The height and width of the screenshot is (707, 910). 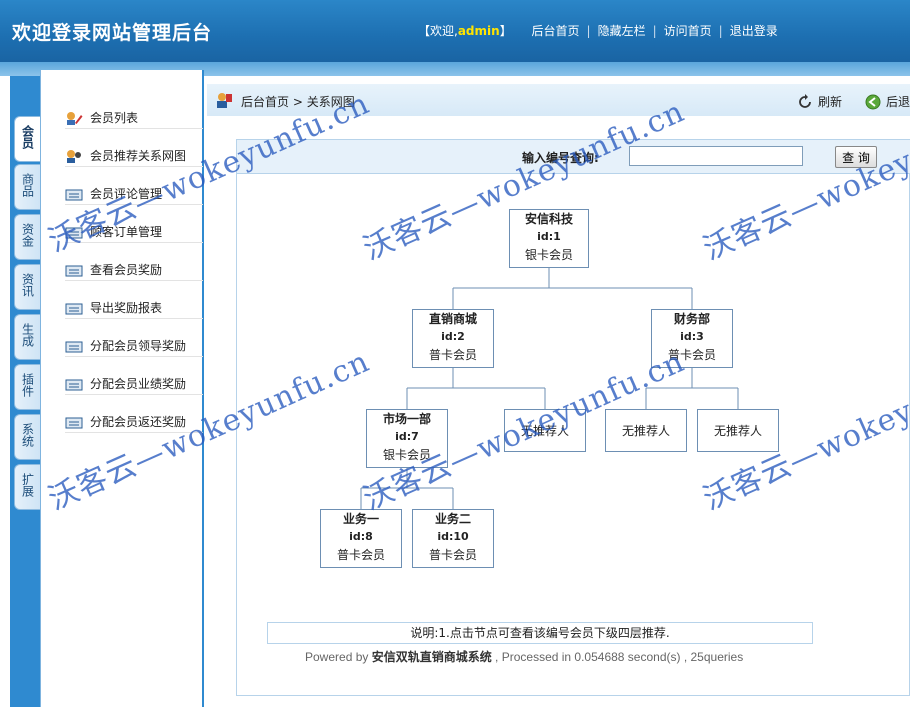 I want to click on node-name: 直销商城, so click(x=452, y=319).